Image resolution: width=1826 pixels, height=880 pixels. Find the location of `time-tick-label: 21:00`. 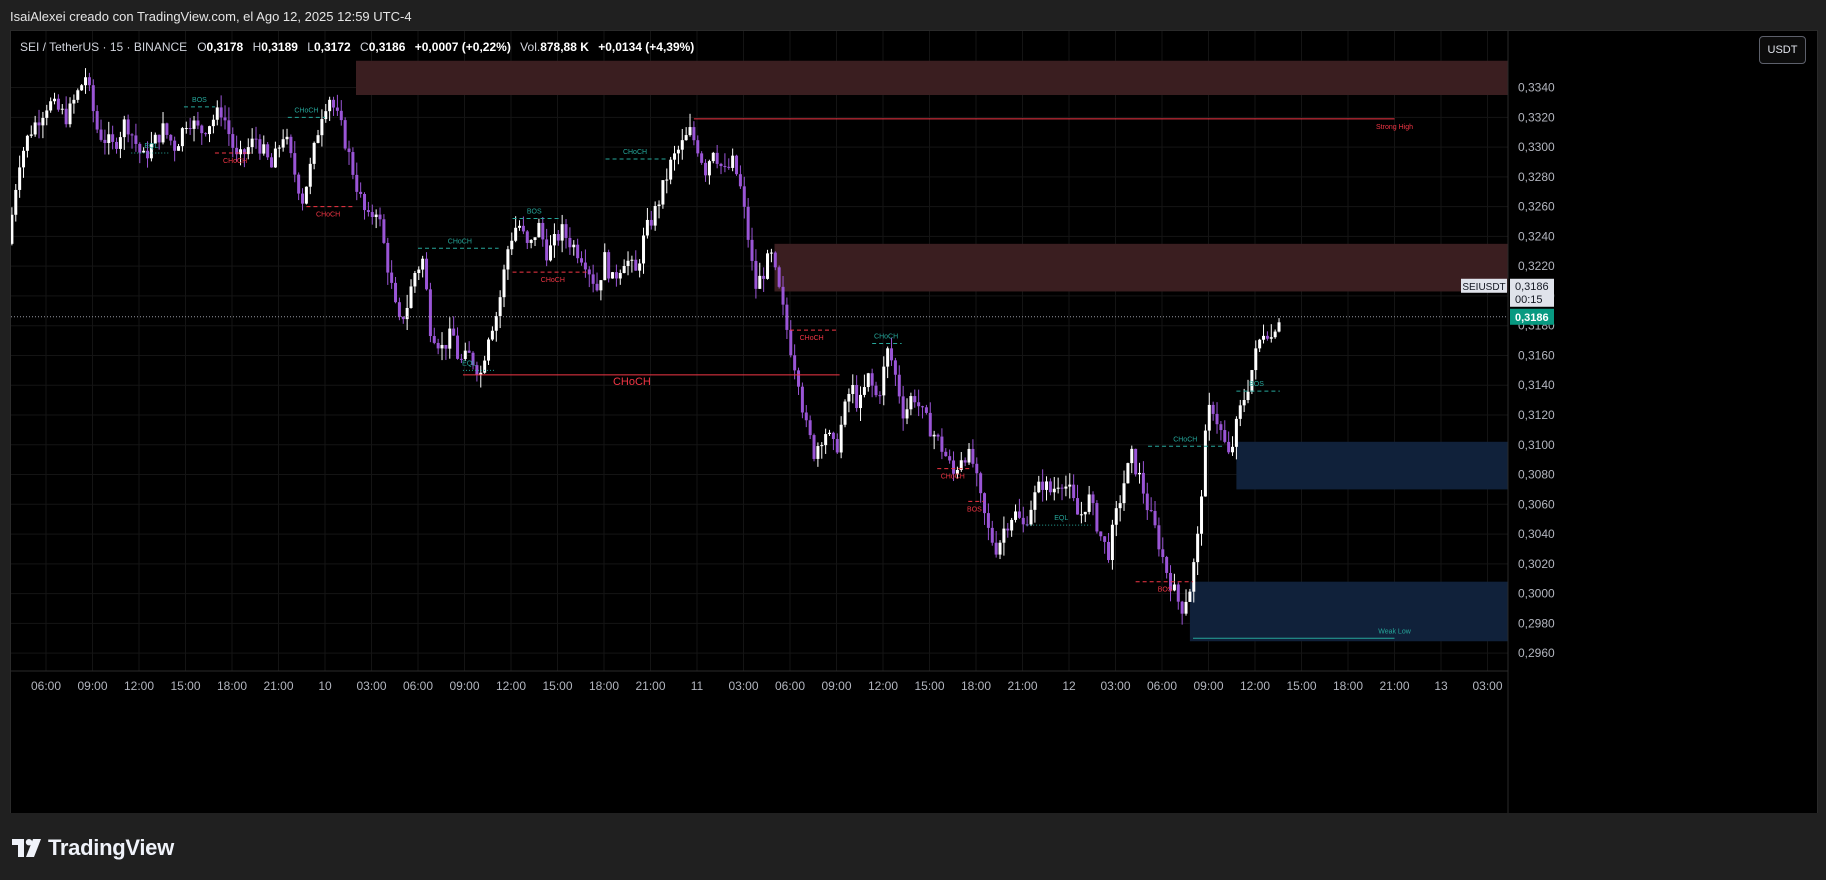

time-tick-label: 21:00 is located at coordinates (650, 686).